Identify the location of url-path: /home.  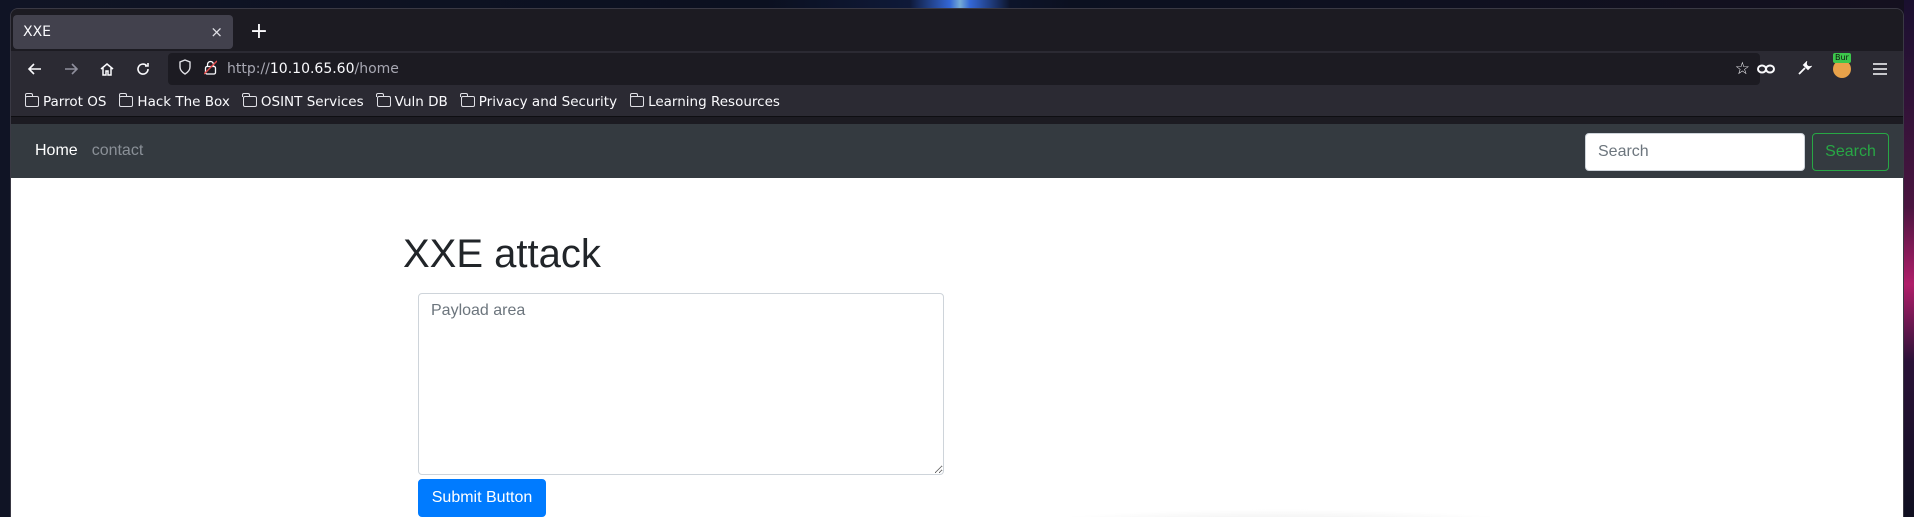
(376, 69).